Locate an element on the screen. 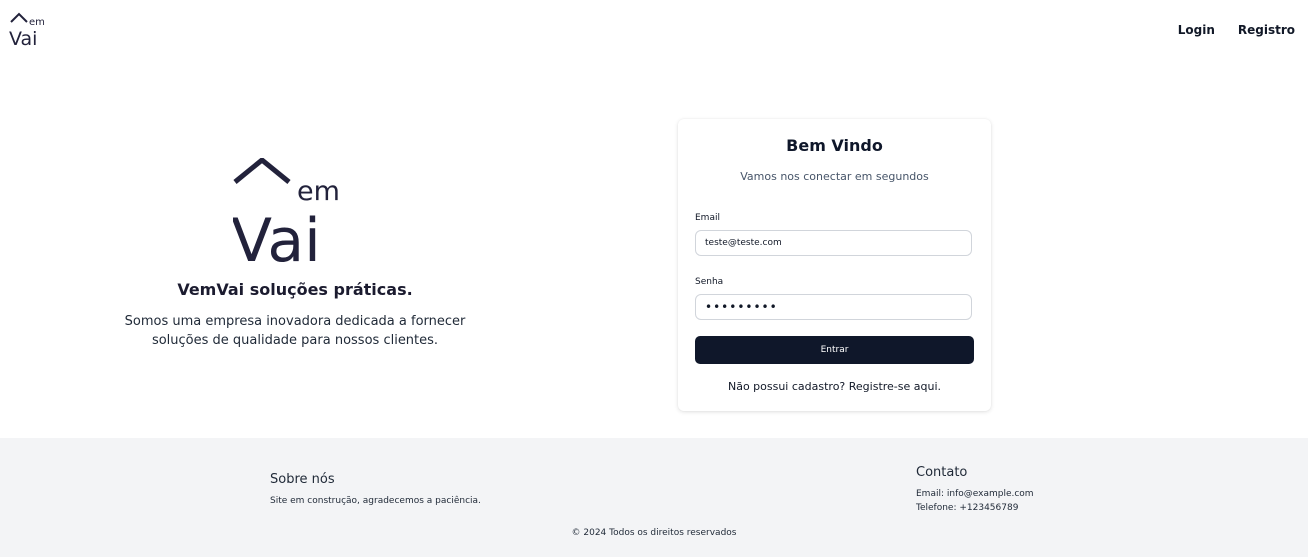  footer-contact-title: Contato is located at coordinates (942, 472).